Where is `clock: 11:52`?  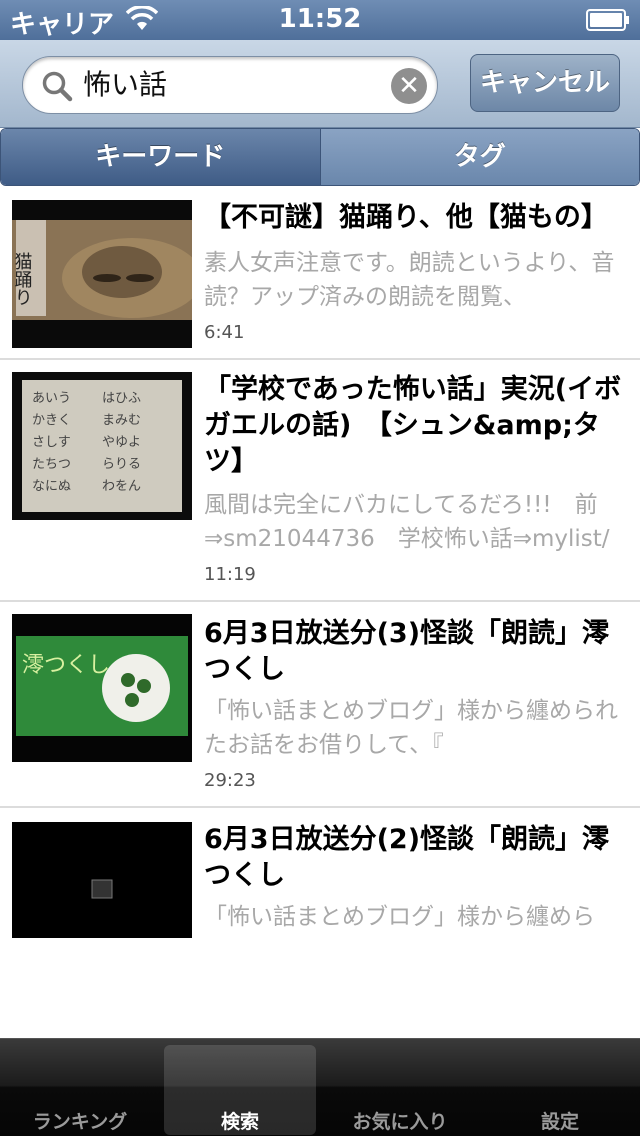
clock: 11:52 is located at coordinates (320, 19).